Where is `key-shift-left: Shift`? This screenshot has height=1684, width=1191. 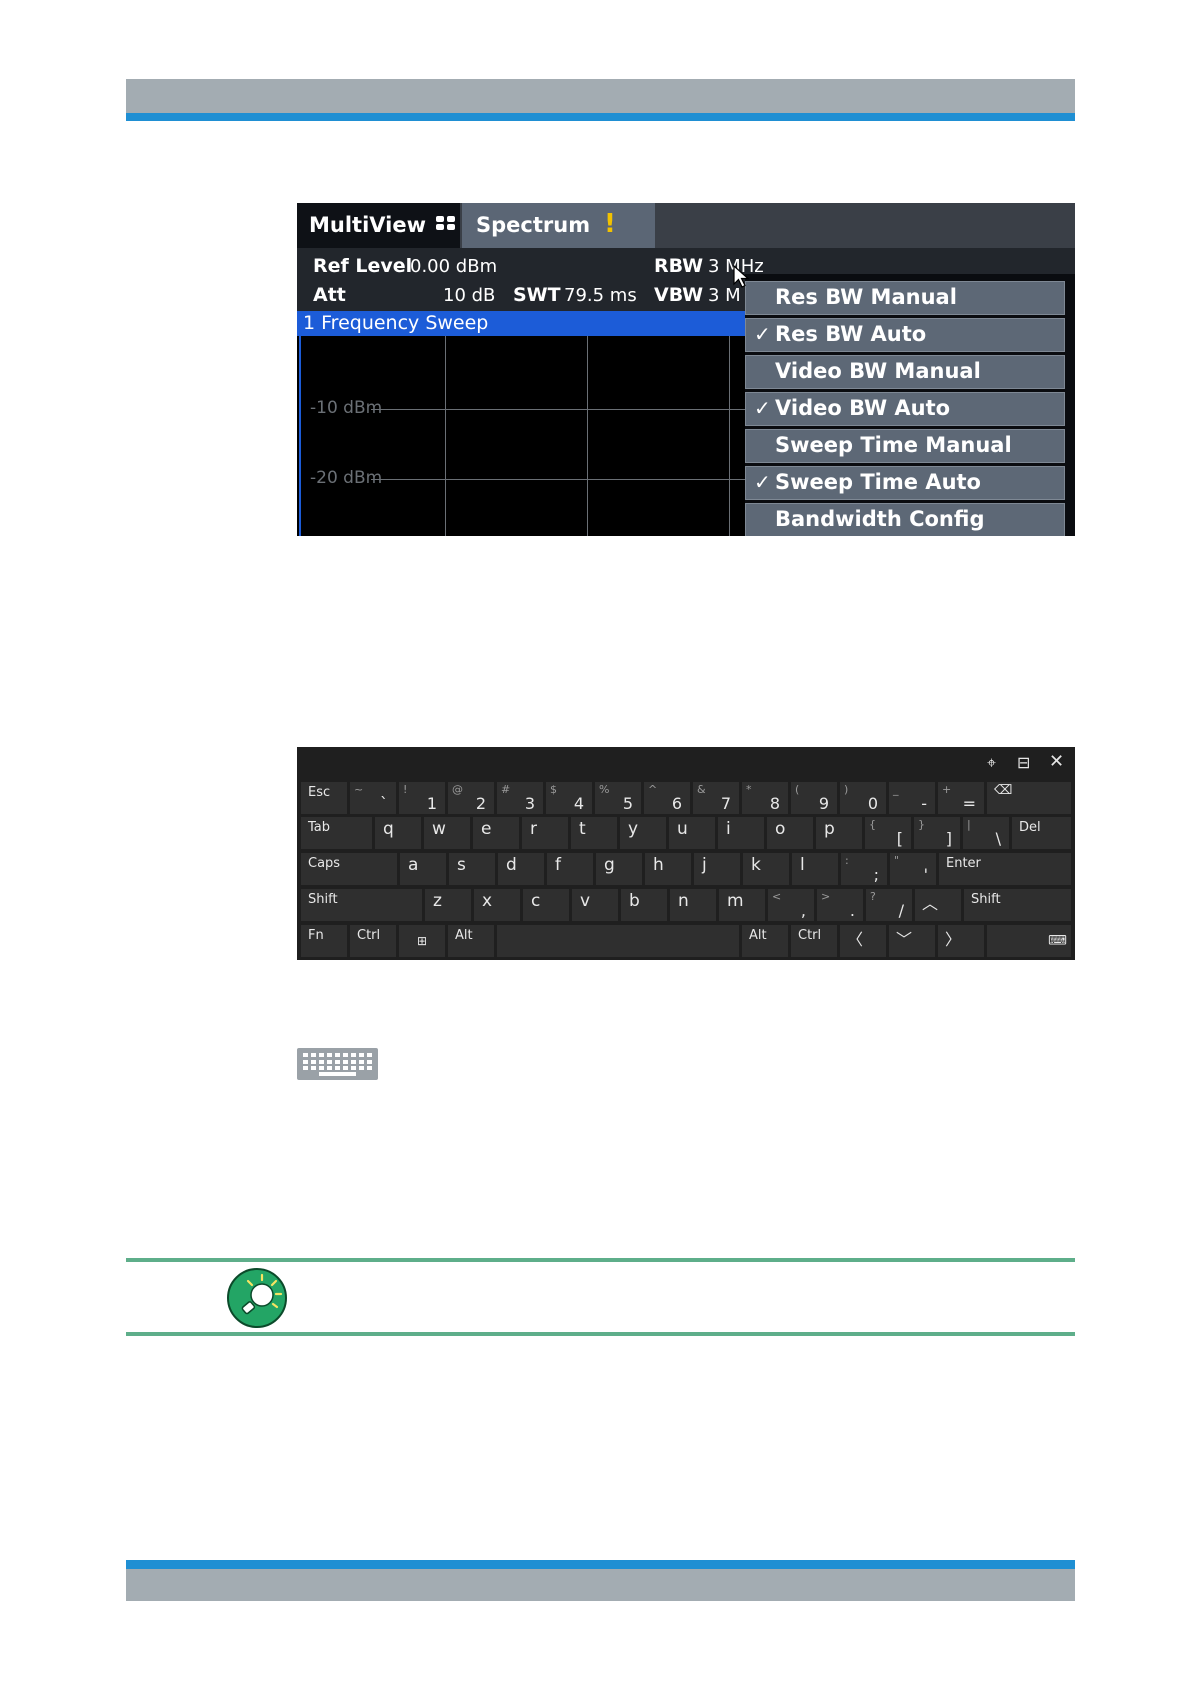 key-shift-left: Shift is located at coordinates (361, 905).